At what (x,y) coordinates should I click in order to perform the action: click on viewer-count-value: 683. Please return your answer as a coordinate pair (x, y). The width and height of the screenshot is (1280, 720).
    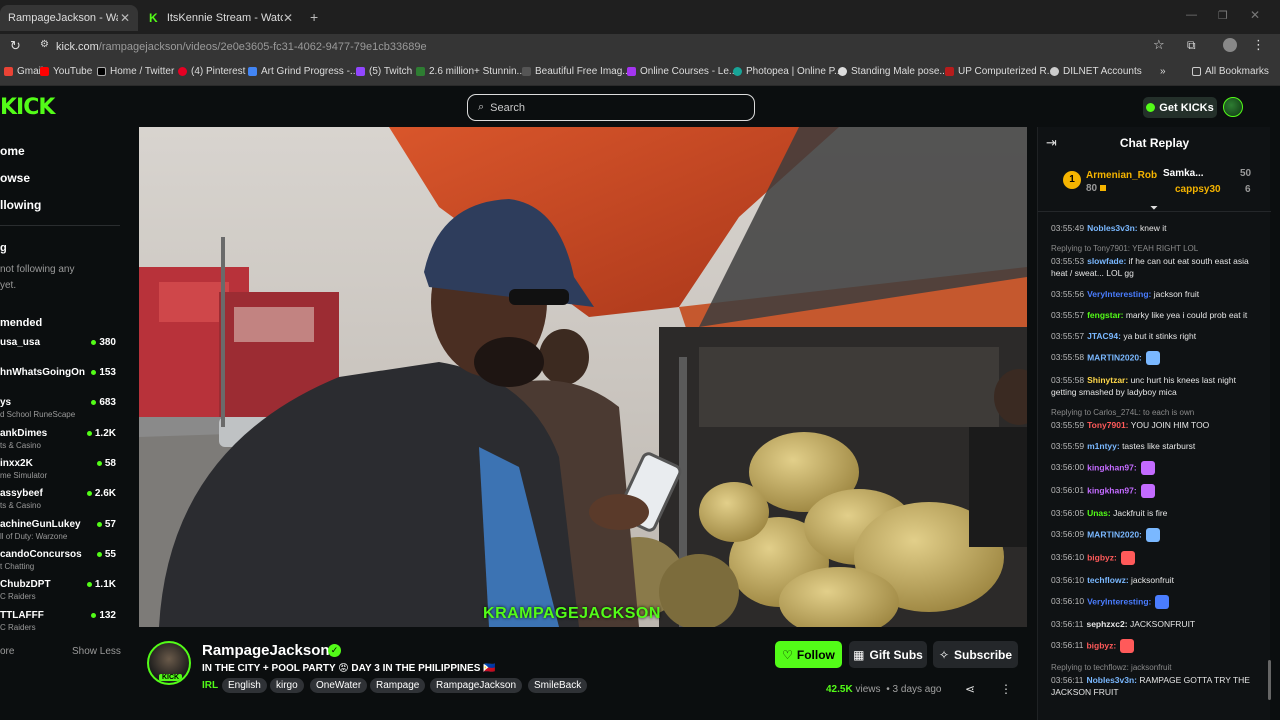
    Looking at the image, I should click on (107, 402).